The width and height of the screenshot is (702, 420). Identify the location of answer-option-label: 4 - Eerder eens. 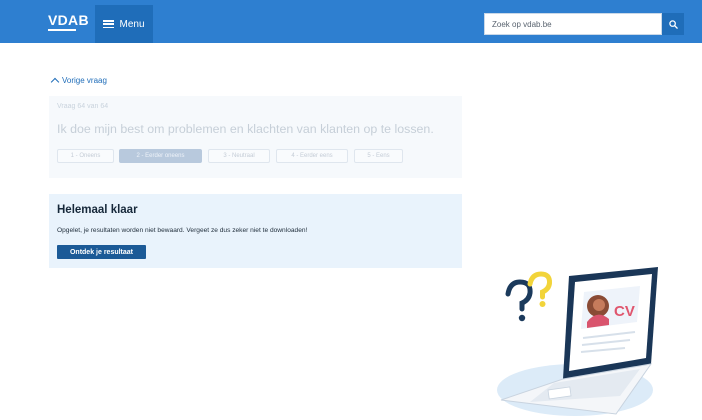
(312, 156).